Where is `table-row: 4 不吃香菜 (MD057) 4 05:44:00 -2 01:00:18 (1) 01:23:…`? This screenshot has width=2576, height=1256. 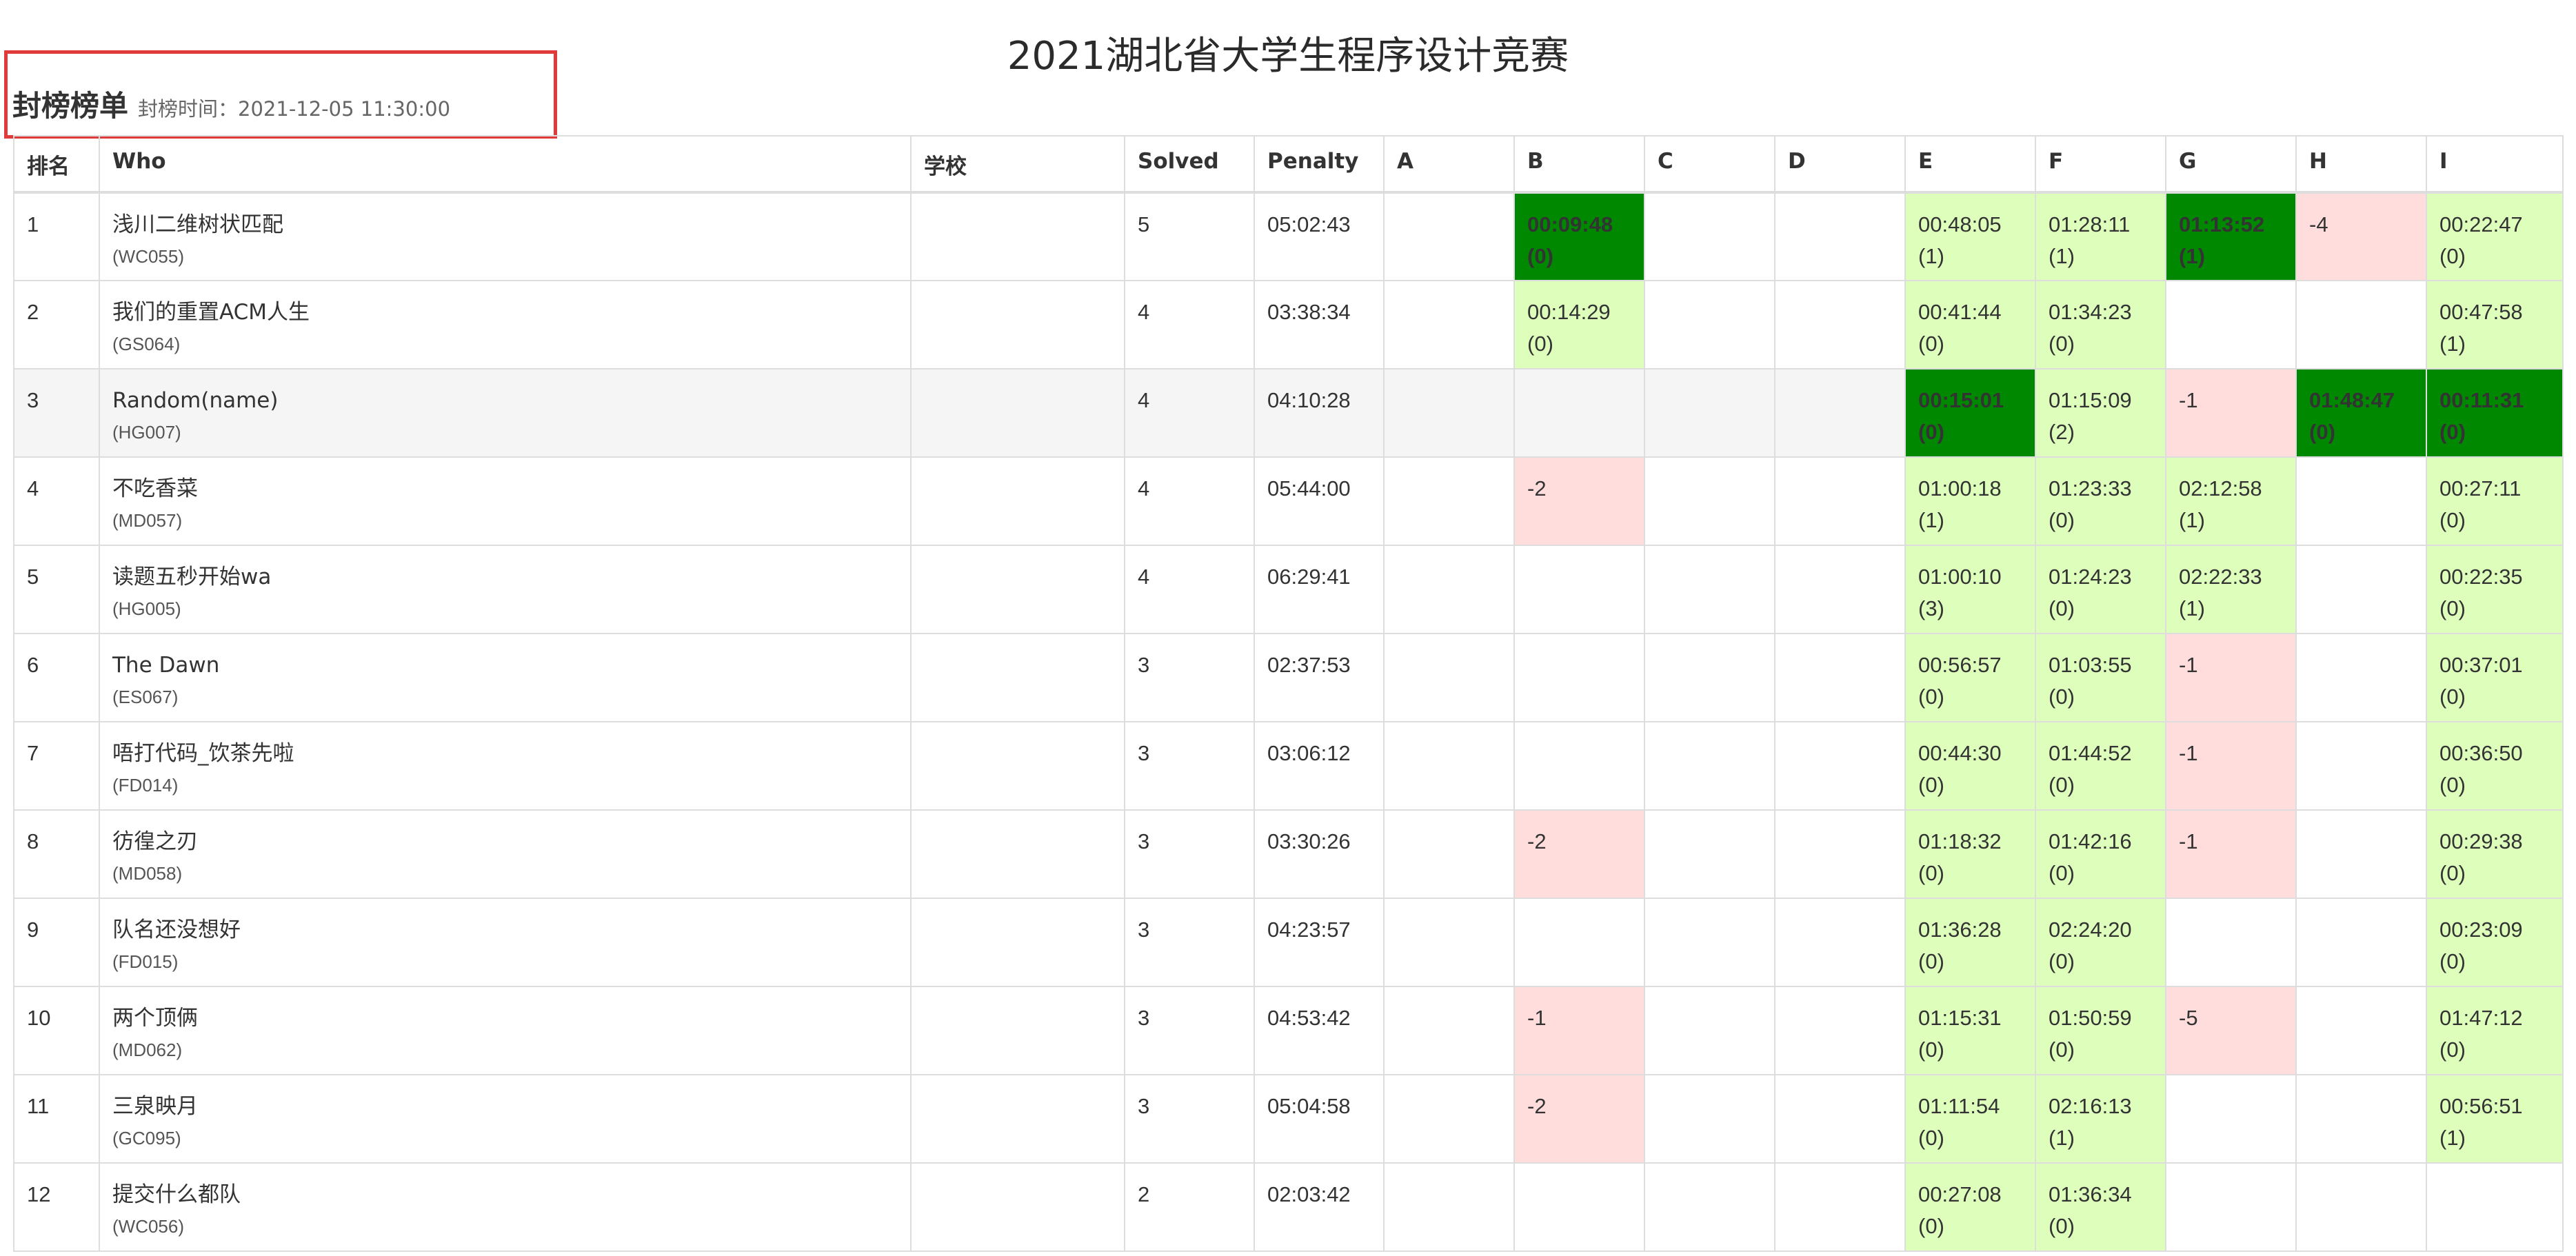
table-row: 4 不吃香菜 (MD057) 4 05:44:00 -2 01:00:18 (1) 01:23:… is located at coordinates (1288, 501).